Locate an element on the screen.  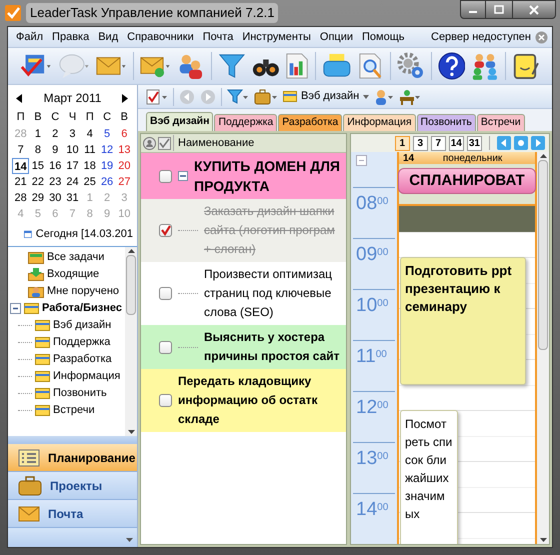
help-icon is located at coordinates (452, 66).